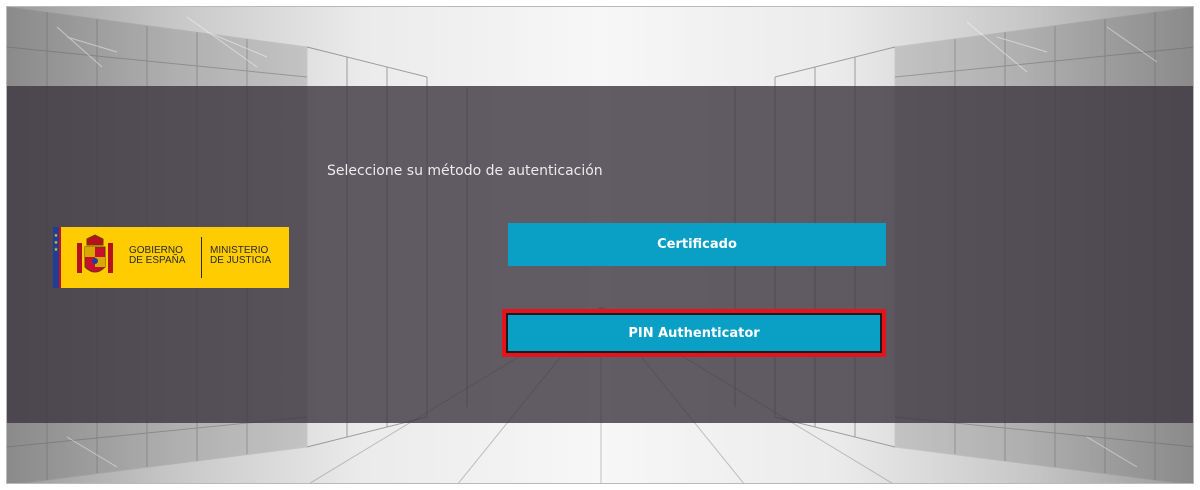  What do you see at coordinates (201, 257) in the screenshot?
I see `logo-divider` at bounding box center [201, 257].